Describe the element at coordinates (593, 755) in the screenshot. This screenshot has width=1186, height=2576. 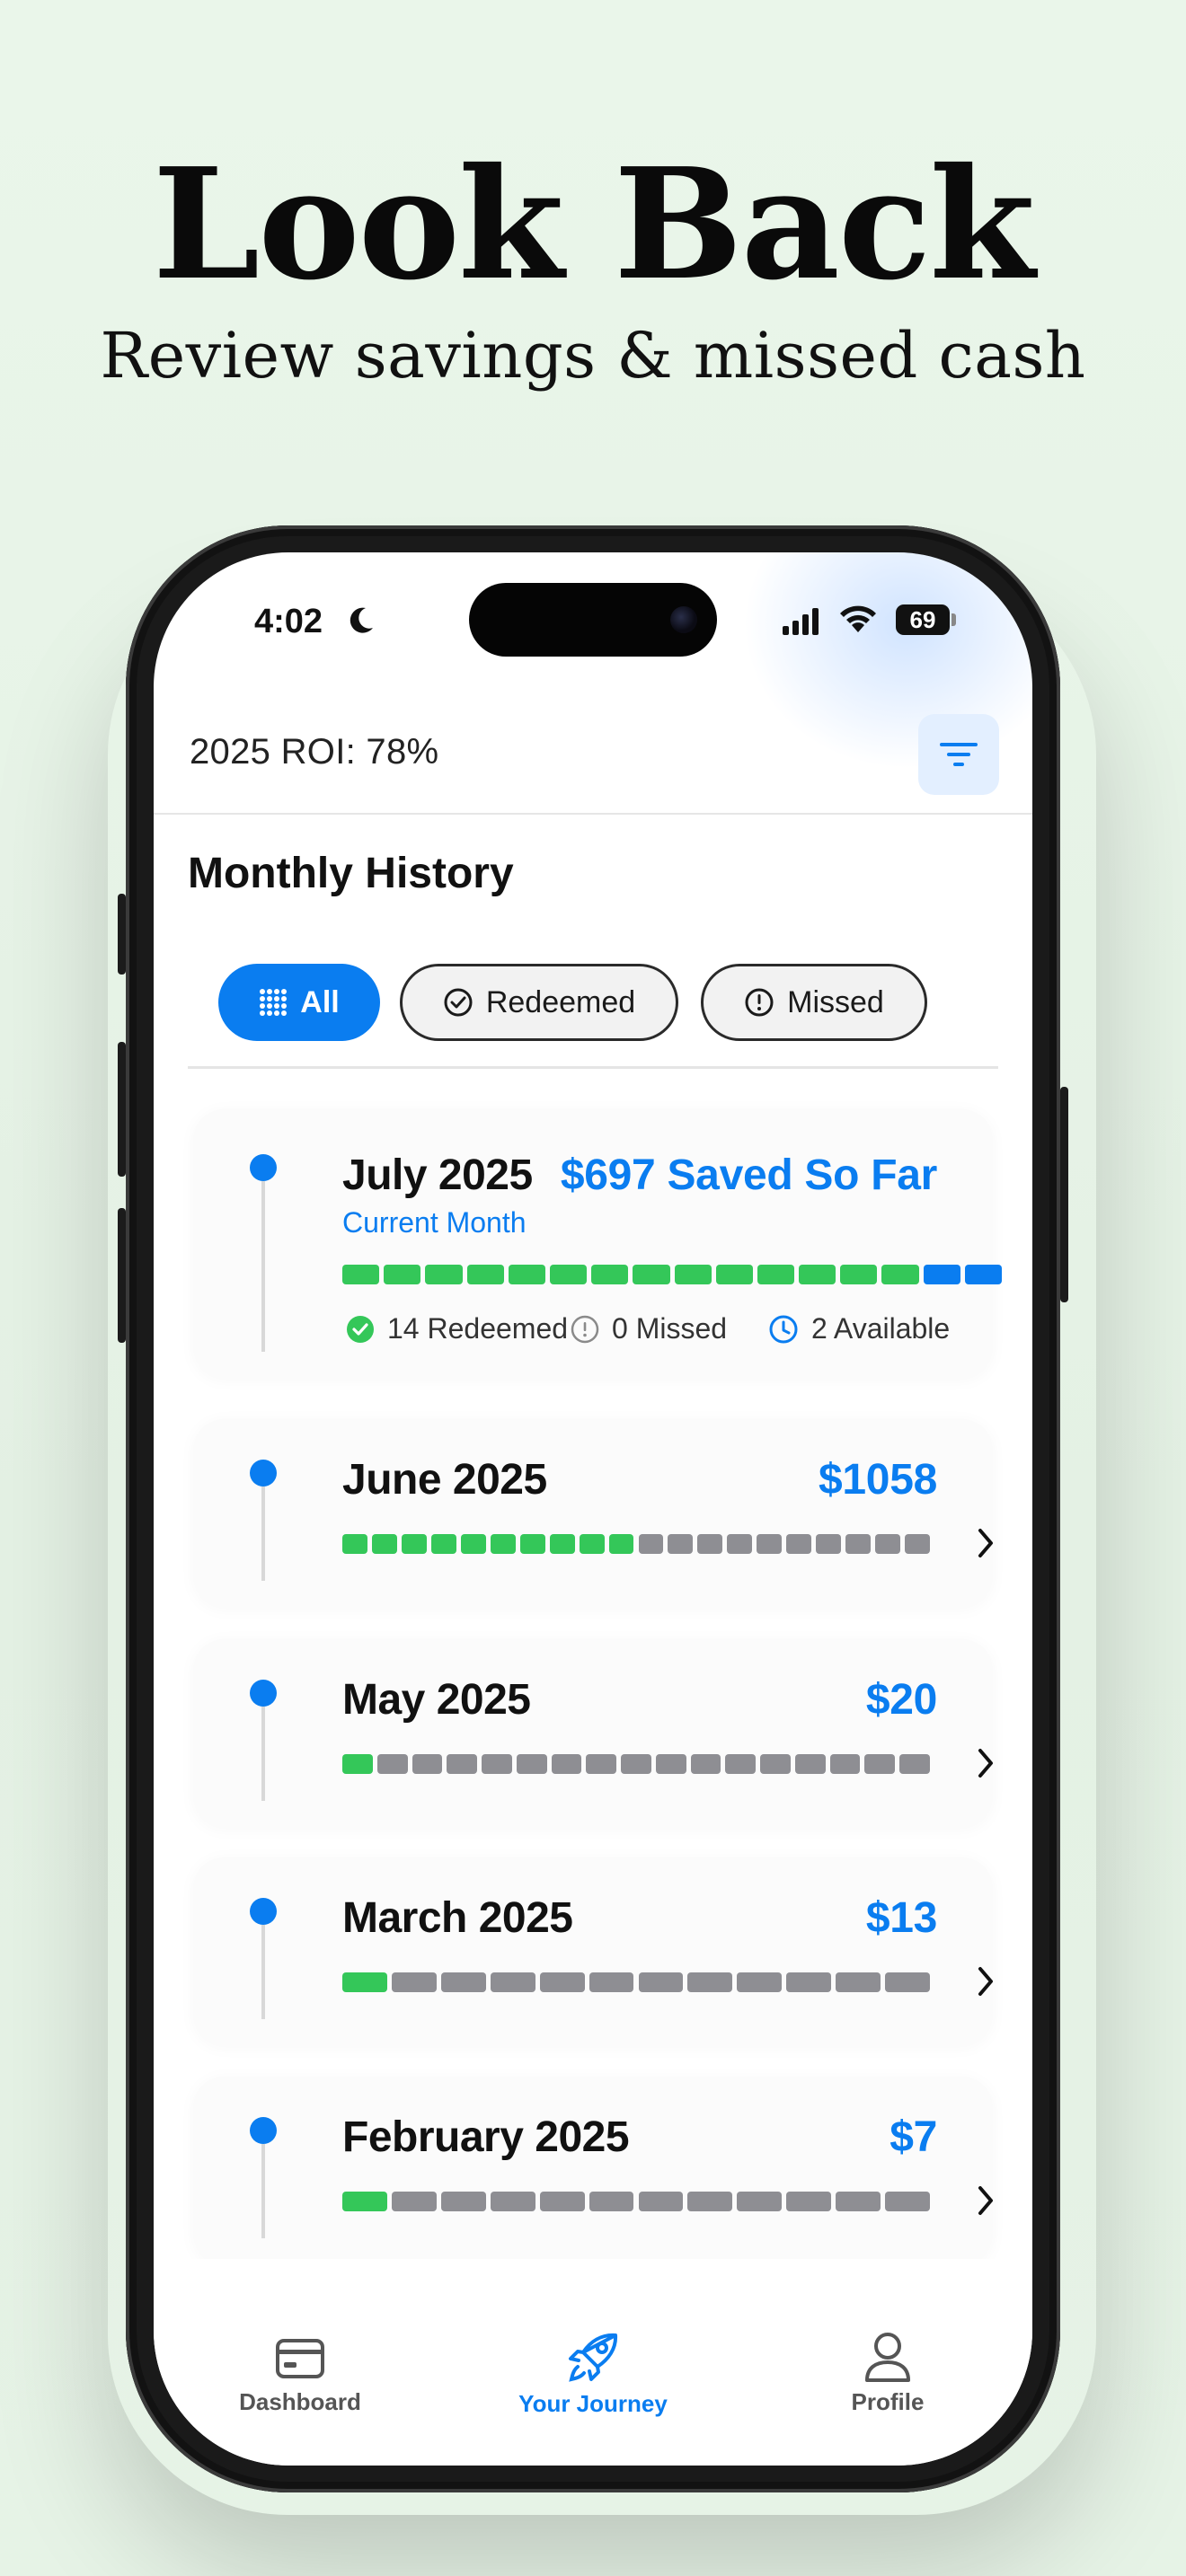
I see `top-bar: 2025 ROI: 78%` at that location.